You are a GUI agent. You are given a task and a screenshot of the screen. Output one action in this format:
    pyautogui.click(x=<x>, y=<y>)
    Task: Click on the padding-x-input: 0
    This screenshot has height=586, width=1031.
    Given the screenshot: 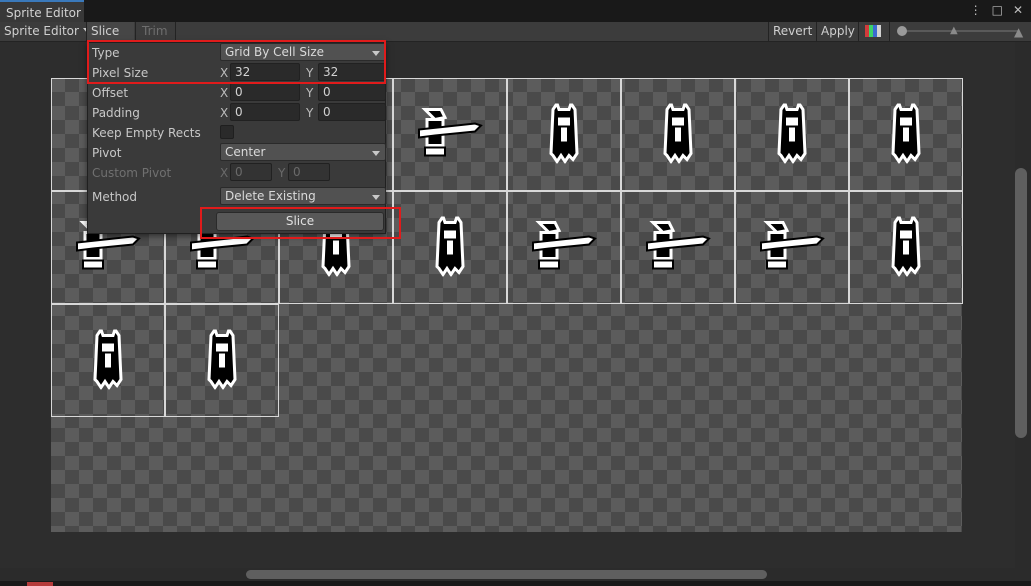 What is the action you would take?
    pyautogui.click(x=265, y=112)
    